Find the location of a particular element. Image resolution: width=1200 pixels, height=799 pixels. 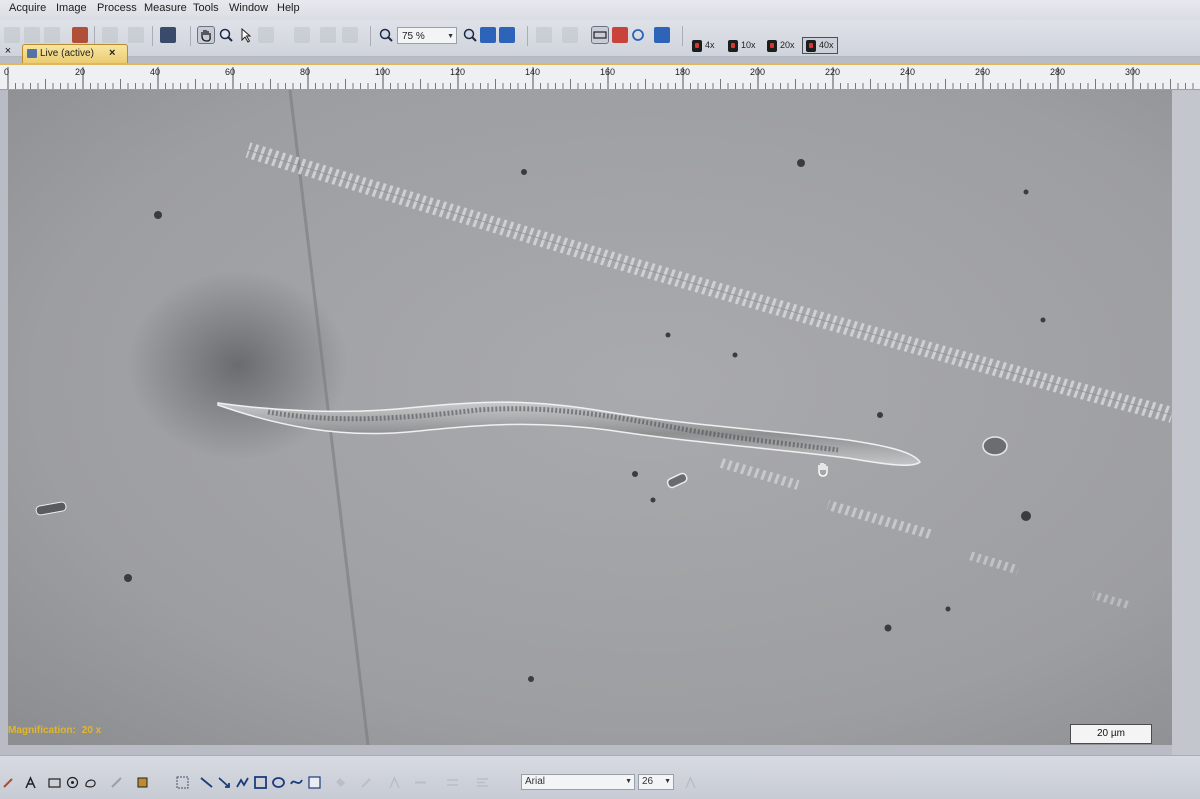

font-name-select: Arial ▼ is located at coordinates (578, 782).